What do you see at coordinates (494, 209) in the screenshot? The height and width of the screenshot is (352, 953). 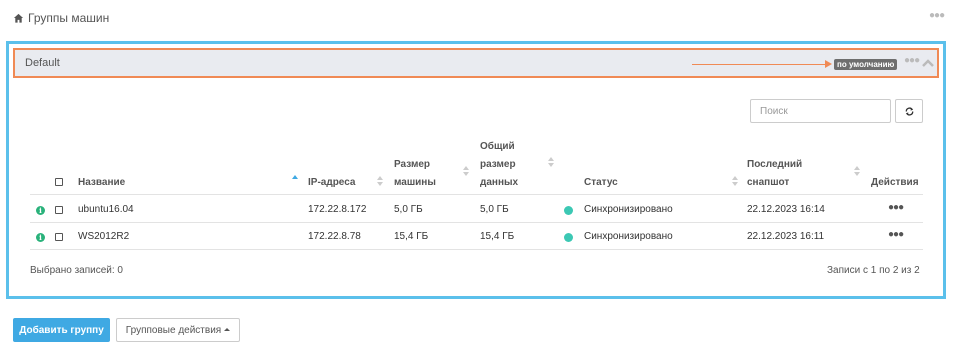 I see `cell-total: 5,0 ГБ` at bounding box center [494, 209].